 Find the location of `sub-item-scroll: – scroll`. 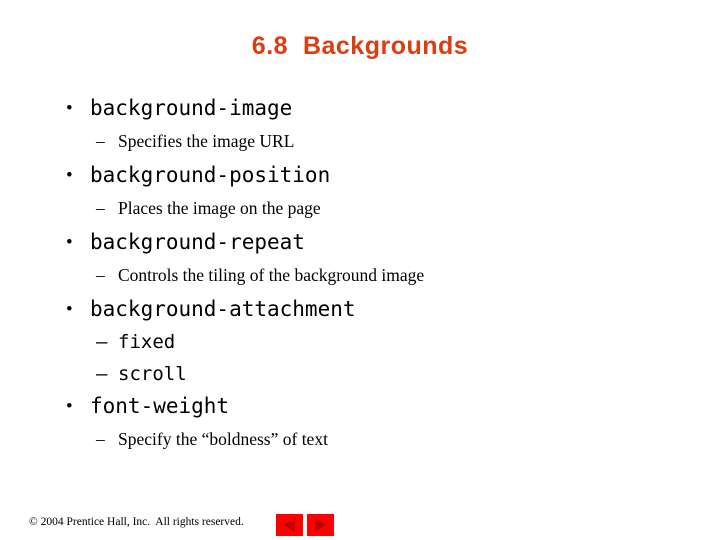

sub-item-scroll: – scroll is located at coordinates (360, 374).